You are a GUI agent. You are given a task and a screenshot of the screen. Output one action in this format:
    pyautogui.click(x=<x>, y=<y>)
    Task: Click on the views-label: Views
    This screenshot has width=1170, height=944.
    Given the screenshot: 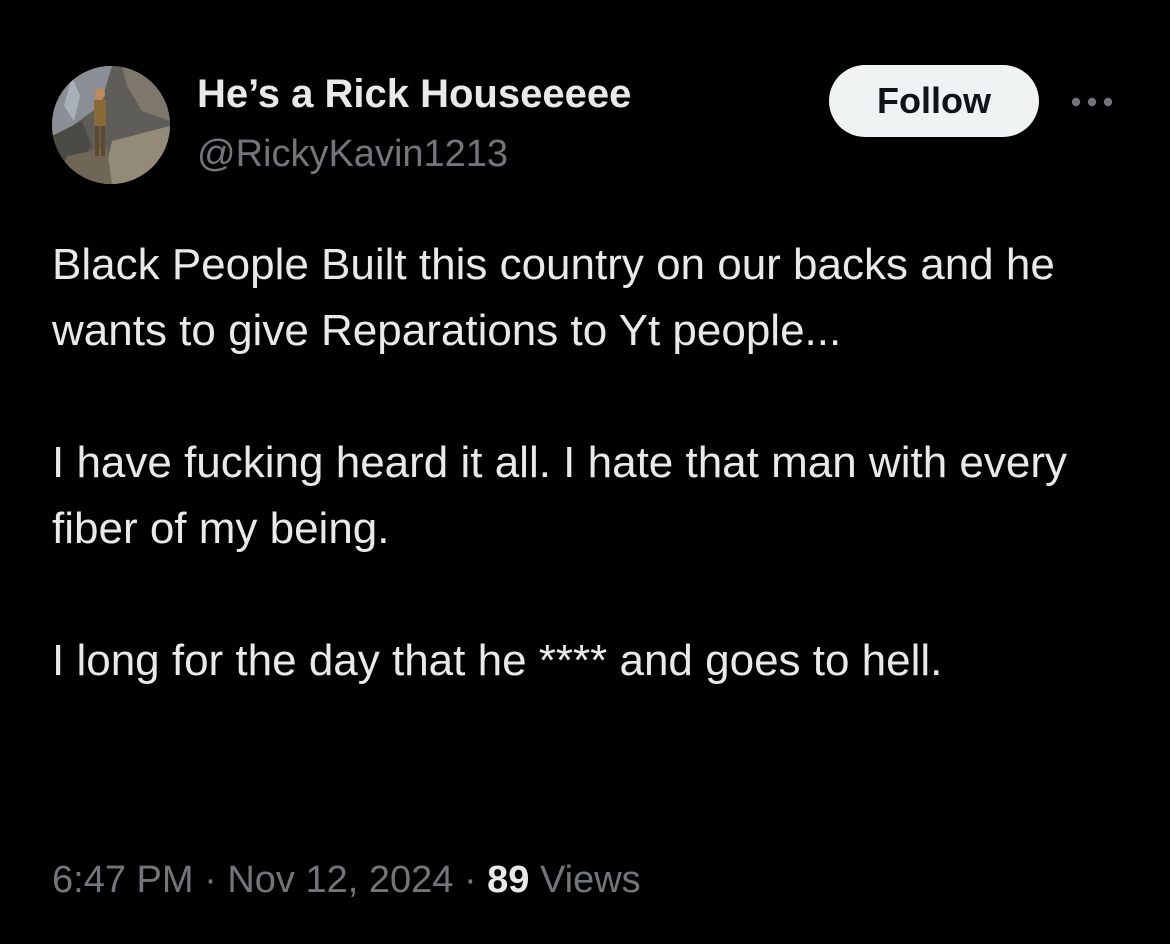 What is the action you would take?
    pyautogui.click(x=590, y=880)
    